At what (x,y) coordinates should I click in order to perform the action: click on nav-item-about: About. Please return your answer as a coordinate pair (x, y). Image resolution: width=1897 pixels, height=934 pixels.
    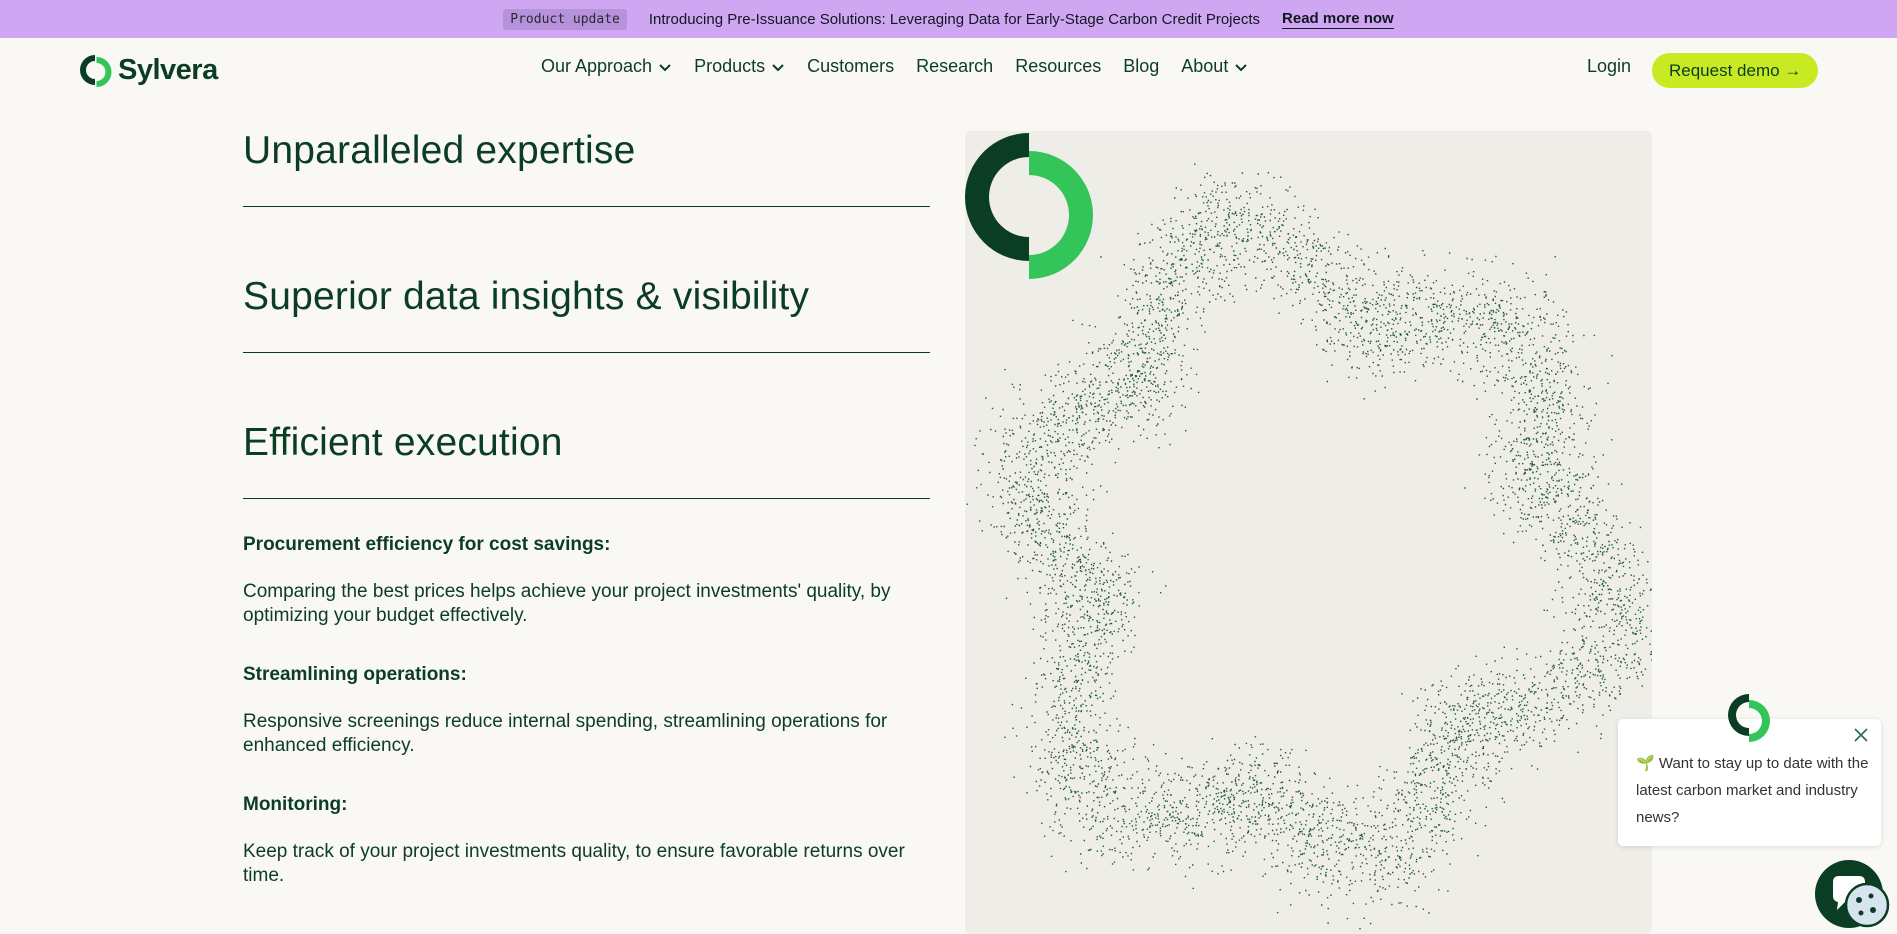
    Looking at the image, I should click on (1214, 66).